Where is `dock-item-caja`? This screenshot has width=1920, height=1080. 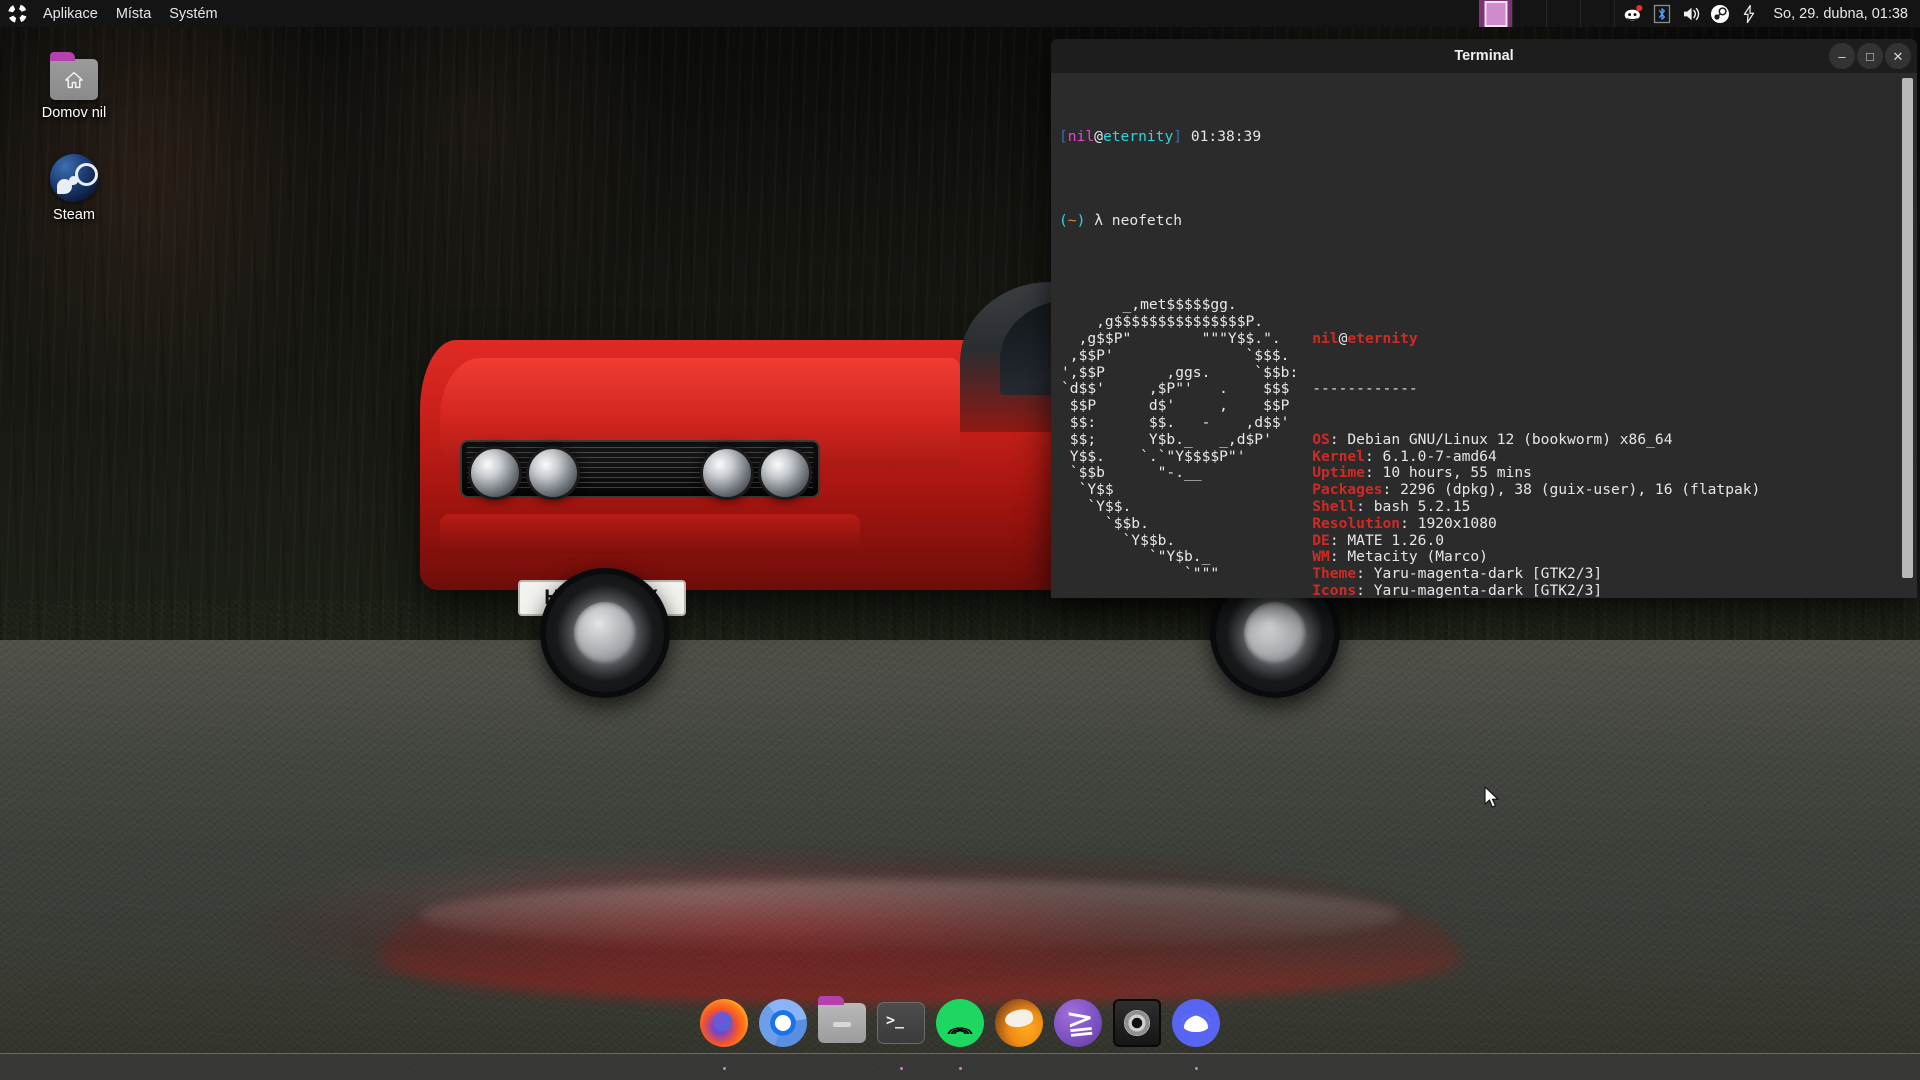
dock-item-caja is located at coordinates (842, 1019).